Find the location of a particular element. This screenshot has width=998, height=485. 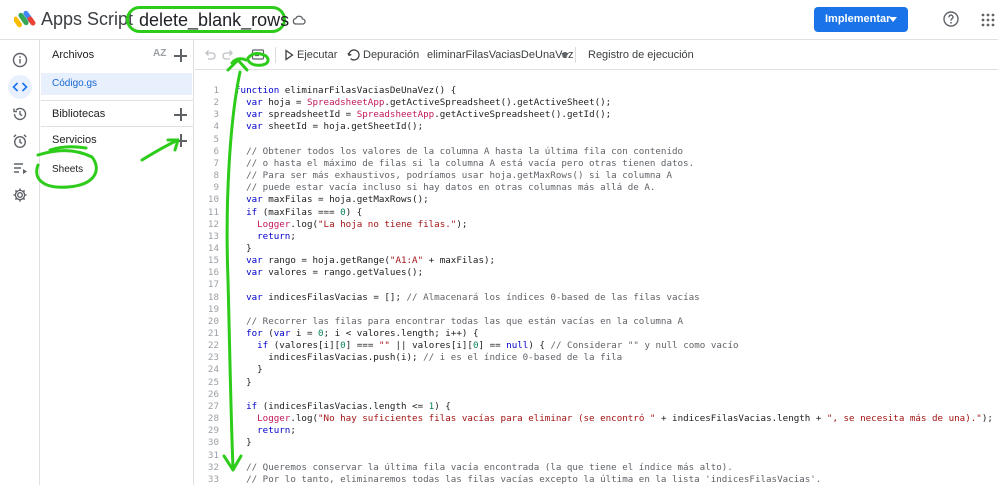

section-libraries: Bibliotecas is located at coordinates (117, 113).